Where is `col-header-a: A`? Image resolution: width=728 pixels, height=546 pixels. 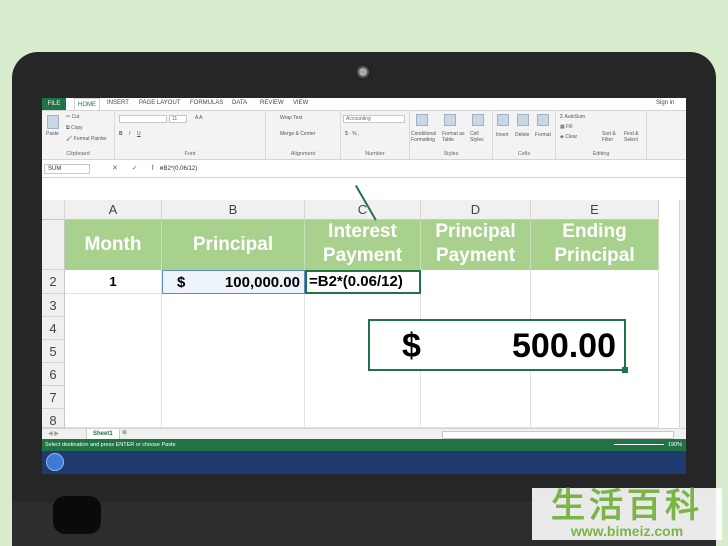 col-header-a: A is located at coordinates (113, 210).